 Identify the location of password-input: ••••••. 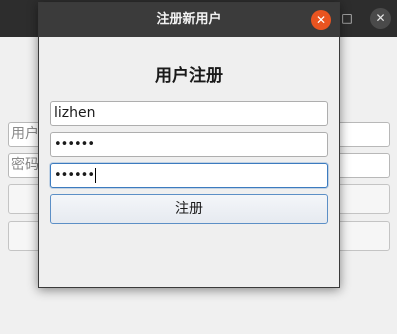
(189, 144).